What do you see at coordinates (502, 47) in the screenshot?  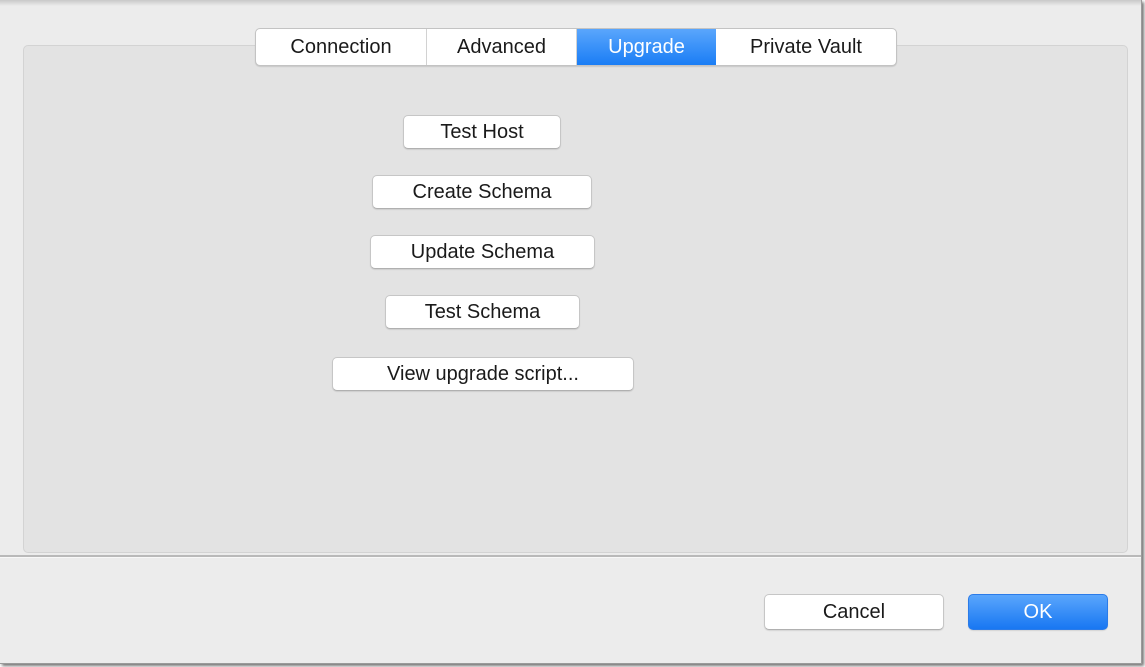 I see `tab-advanced: Advanced` at bounding box center [502, 47].